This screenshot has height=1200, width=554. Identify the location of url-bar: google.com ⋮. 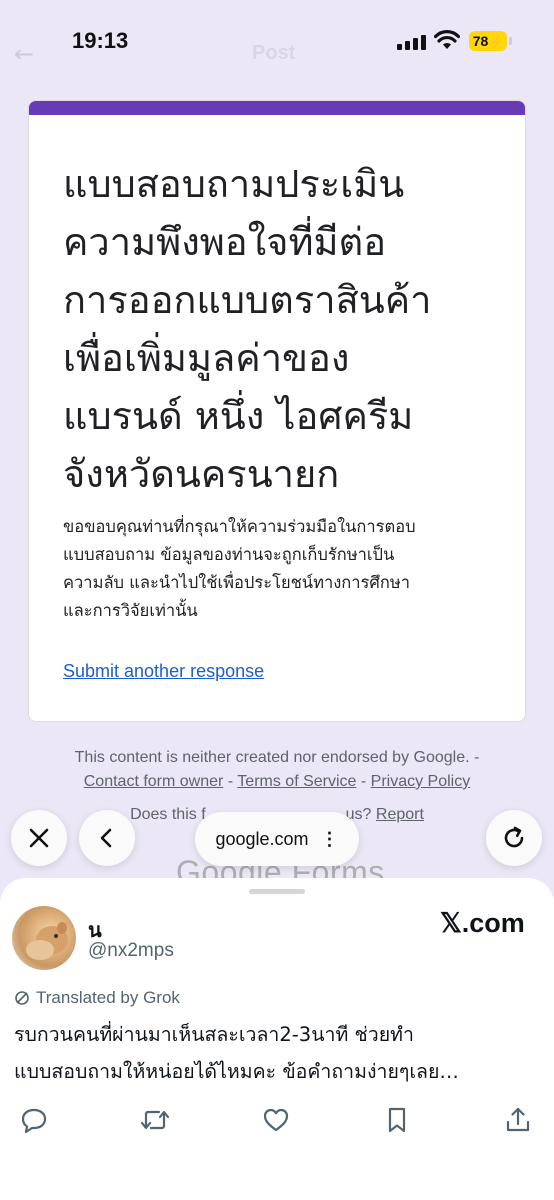
(277, 839).